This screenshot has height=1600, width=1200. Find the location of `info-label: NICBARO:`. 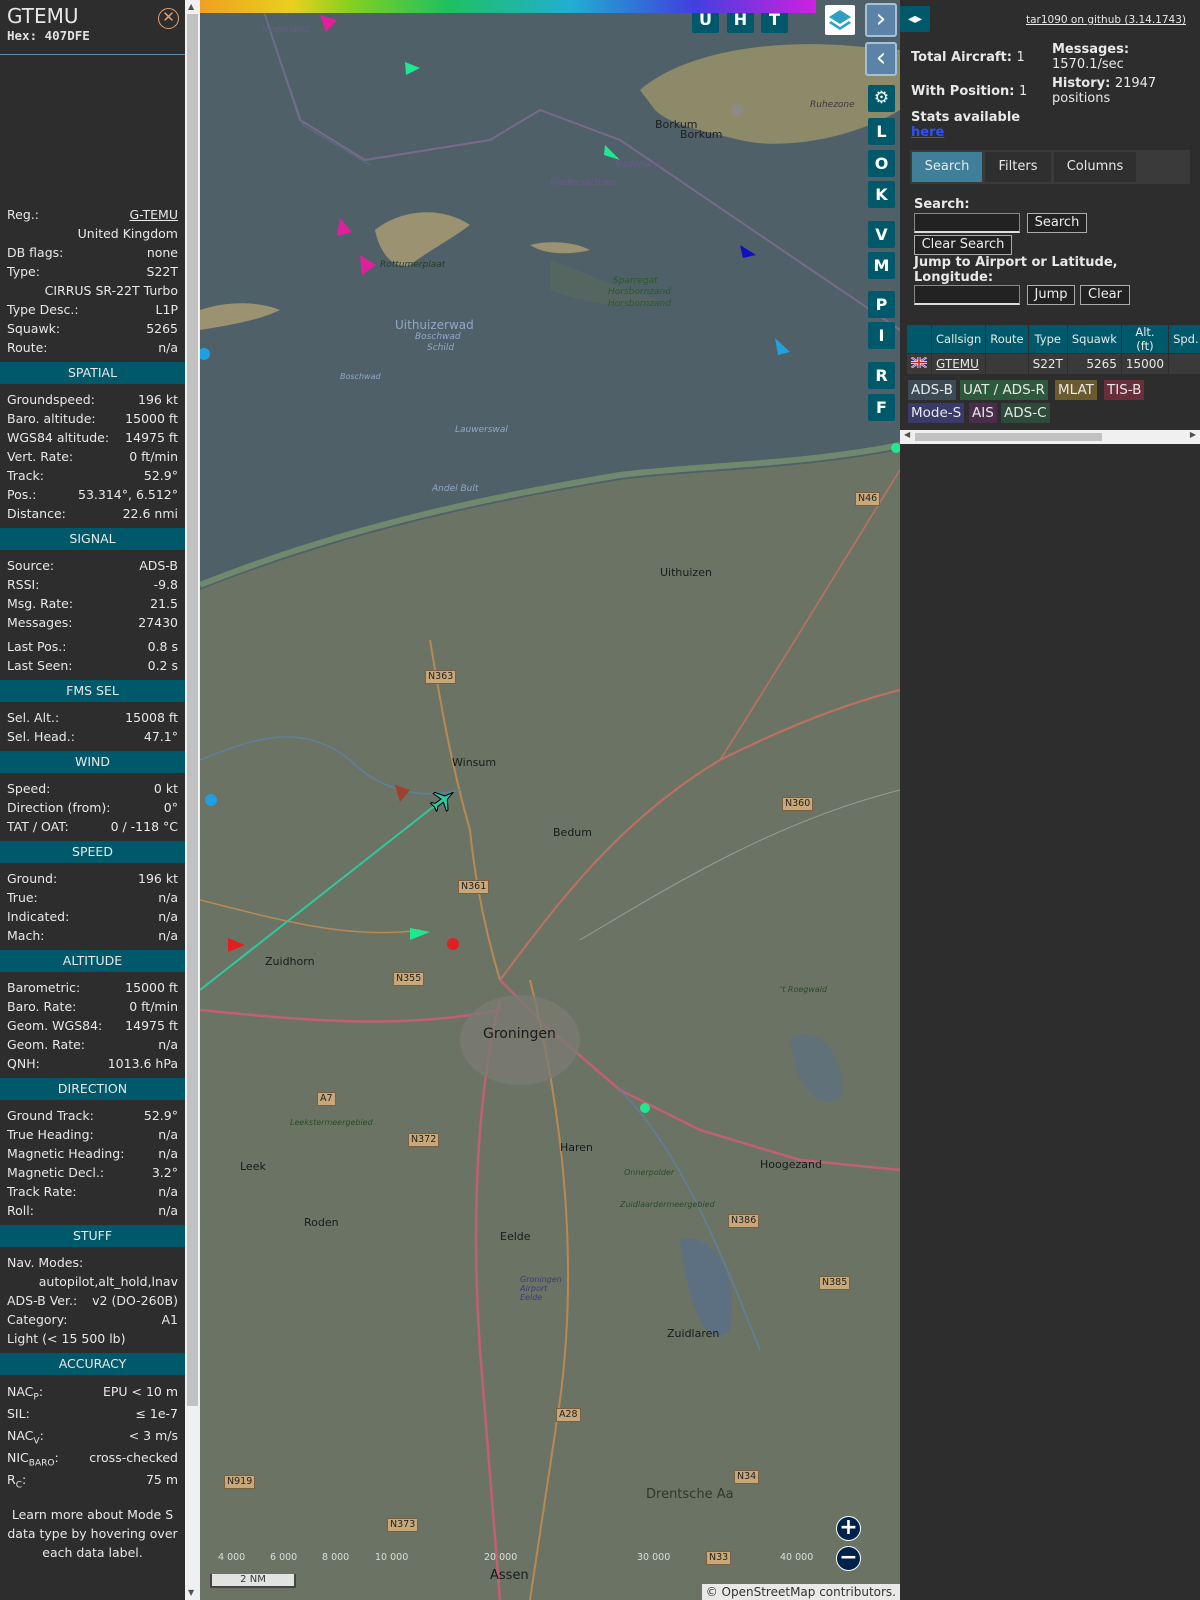

info-label: NICBARO: is located at coordinates (33, 1458).